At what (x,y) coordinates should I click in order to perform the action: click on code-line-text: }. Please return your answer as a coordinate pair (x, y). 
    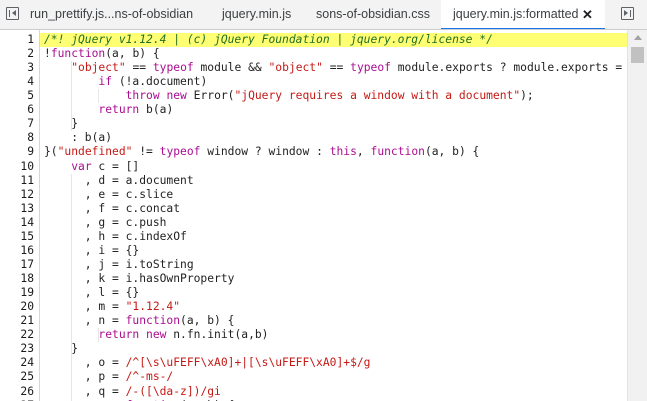
    Looking at the image, I should click on (333, 349).